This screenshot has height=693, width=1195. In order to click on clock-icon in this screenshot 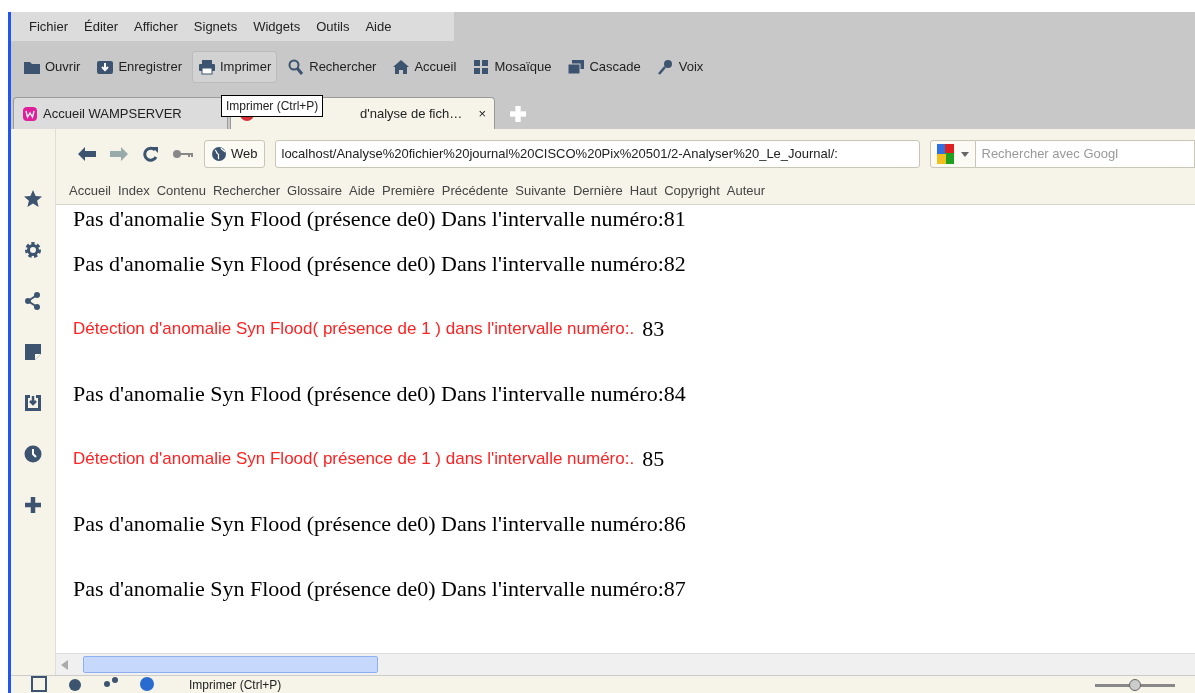, I will do `click(33, 454)`.